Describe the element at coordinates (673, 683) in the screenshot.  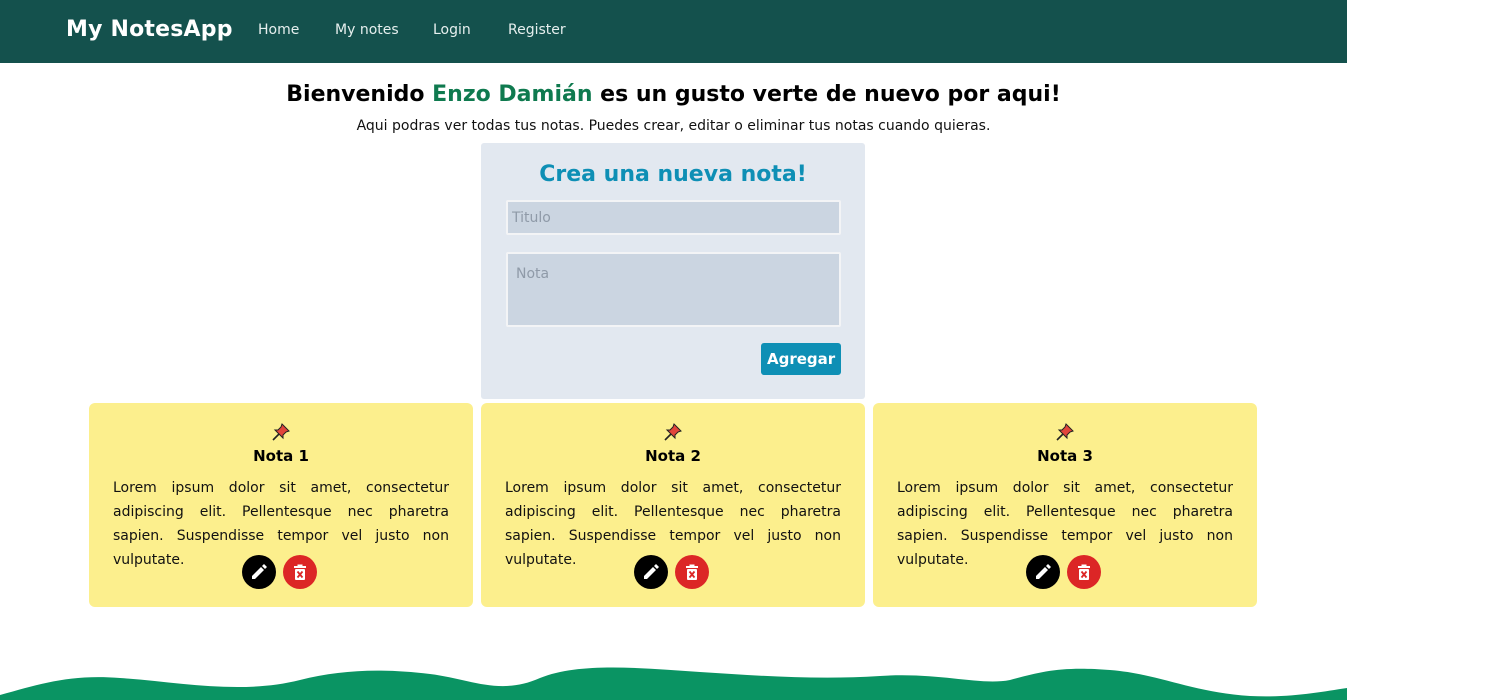
I see `footer-wave` at that location.